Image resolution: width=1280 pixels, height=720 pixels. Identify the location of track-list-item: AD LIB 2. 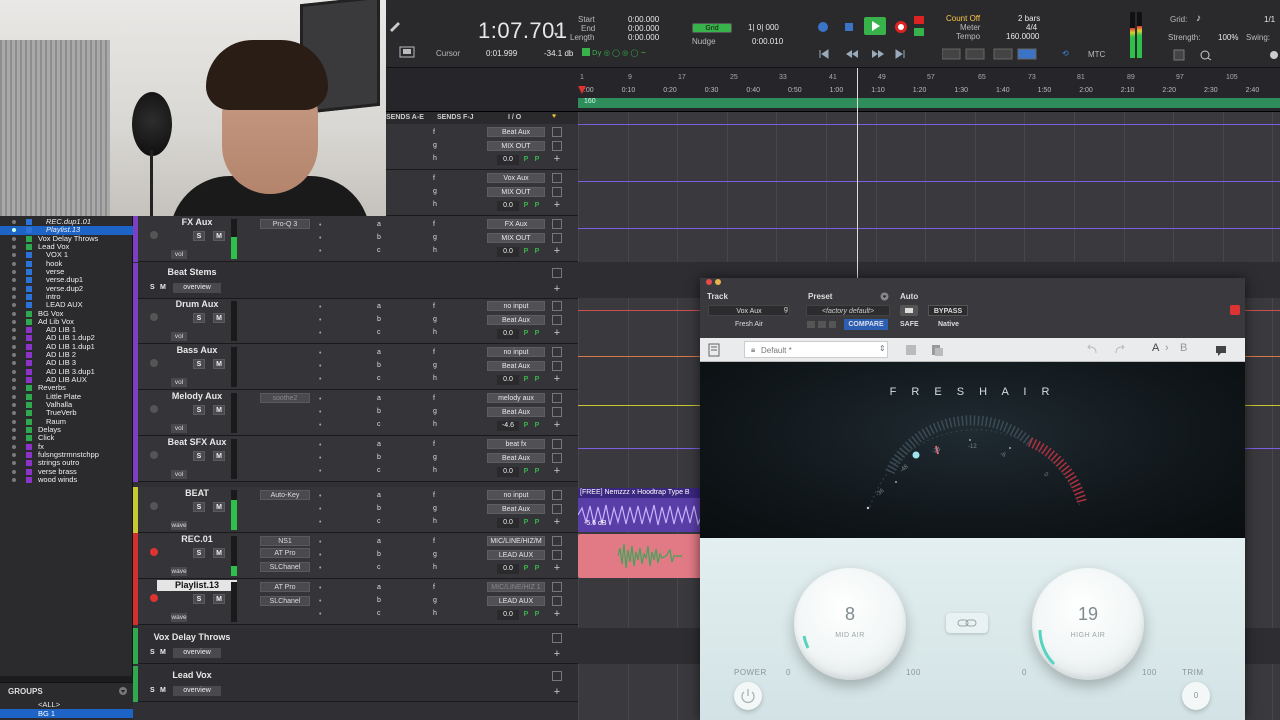
(66, 355).